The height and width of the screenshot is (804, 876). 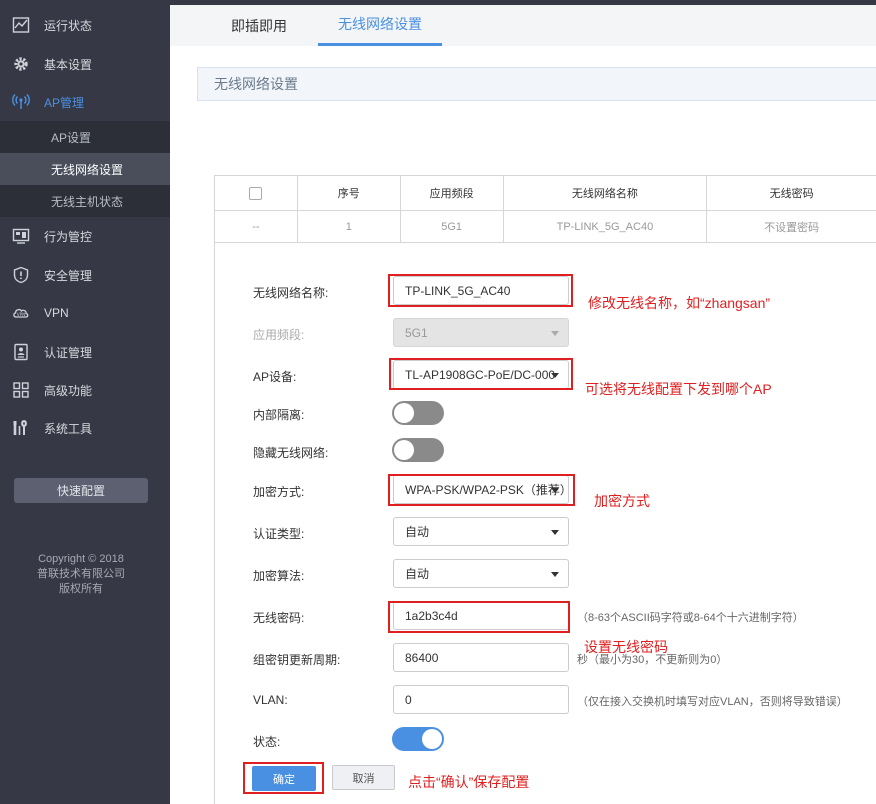 I want to click on band-label: 应用频段:, so click(x=279, y=335).